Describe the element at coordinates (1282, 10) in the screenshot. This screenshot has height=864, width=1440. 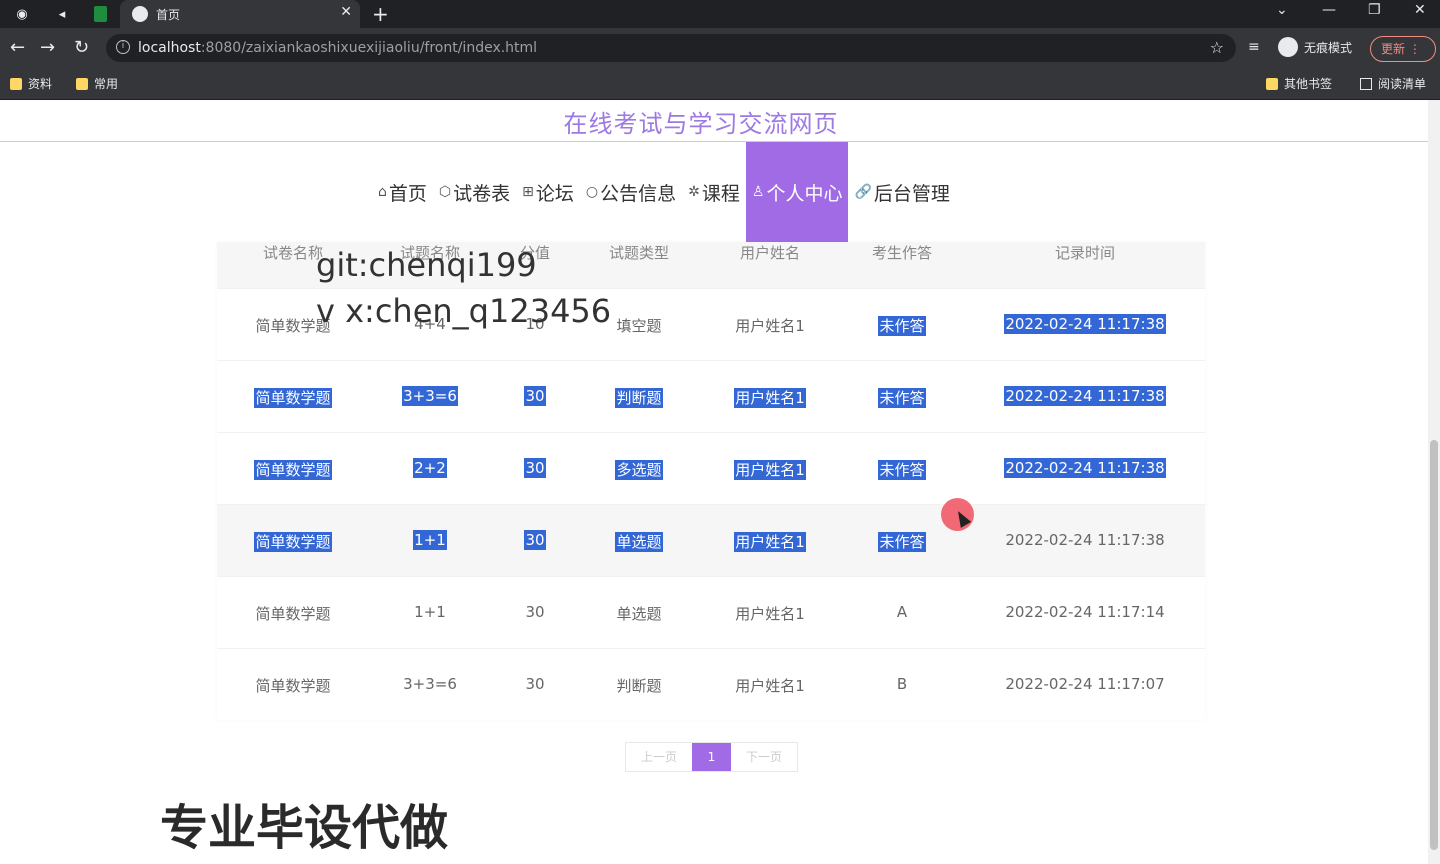
I see `tab-search-icon: ⌄` at that location.